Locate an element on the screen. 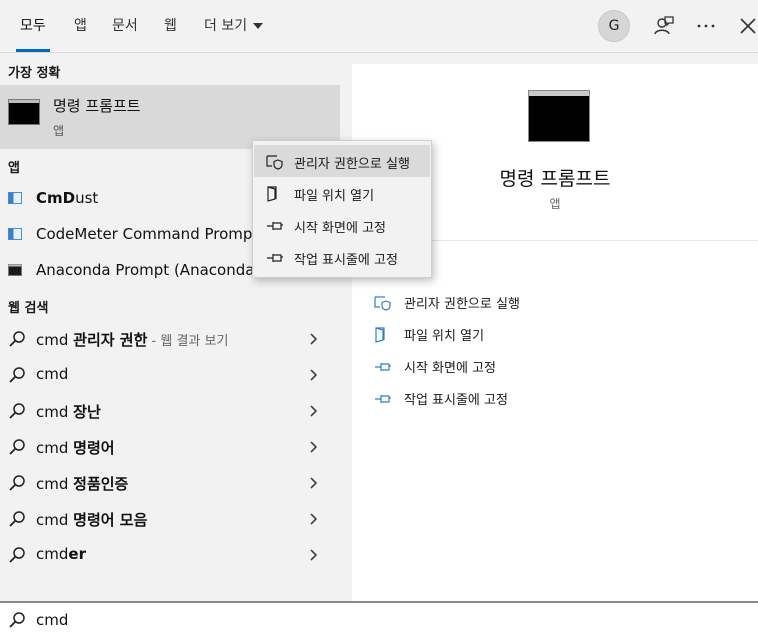 The image size is (758, 634). tab-all: 모두 is located at coordinates (33, 26).